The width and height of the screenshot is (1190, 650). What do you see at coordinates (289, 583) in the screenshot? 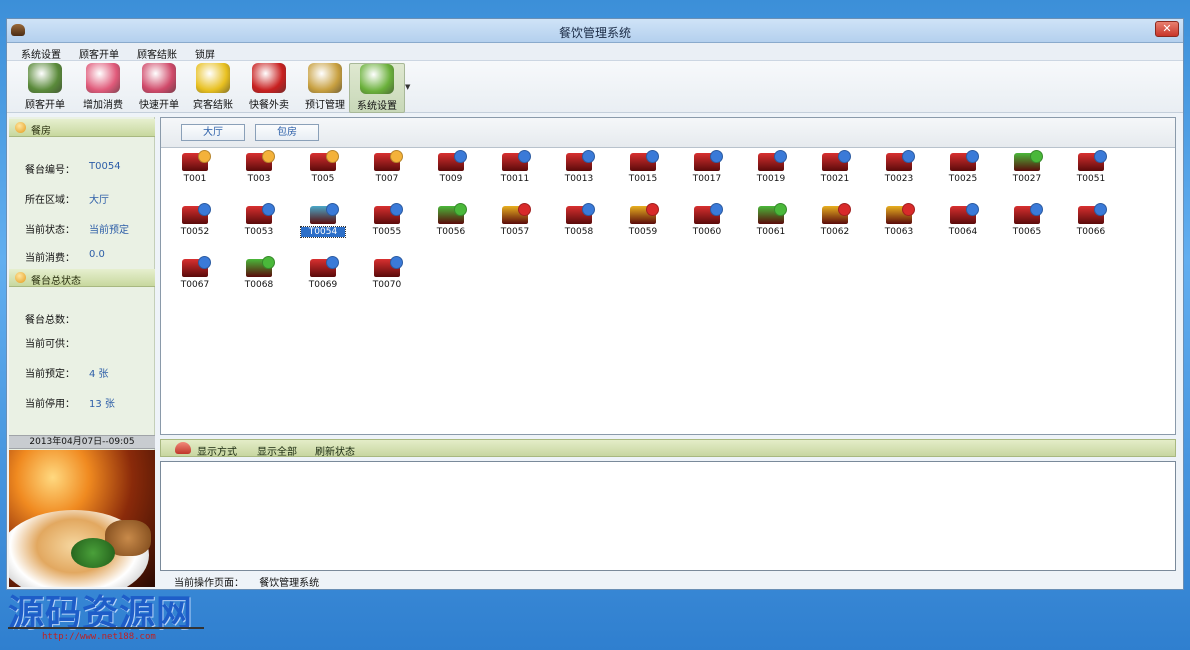
I see `status-value: 餐饮管理系统` at bounding box center [289, 583].